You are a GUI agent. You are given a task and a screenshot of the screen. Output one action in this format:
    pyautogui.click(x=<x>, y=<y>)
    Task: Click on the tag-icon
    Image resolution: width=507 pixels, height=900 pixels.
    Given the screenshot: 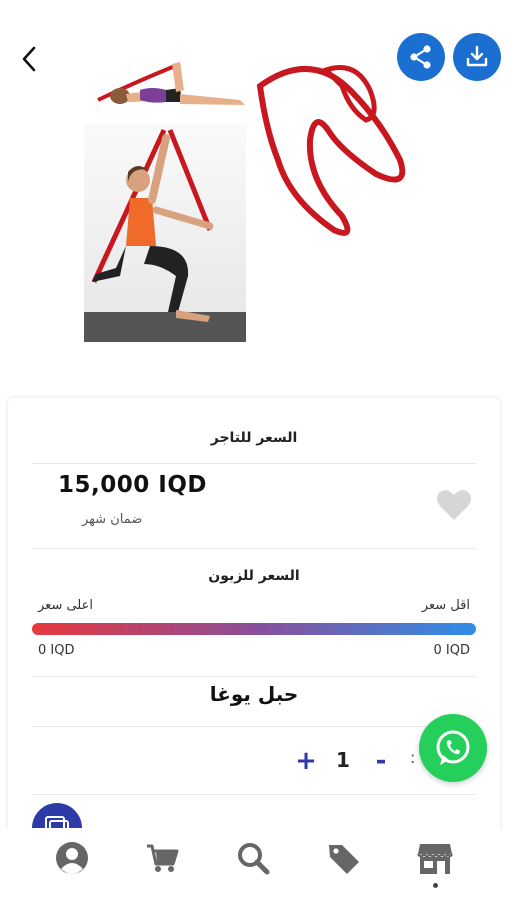 What is the action you would take?
    pyautogui.click(x=344, y=859)
    